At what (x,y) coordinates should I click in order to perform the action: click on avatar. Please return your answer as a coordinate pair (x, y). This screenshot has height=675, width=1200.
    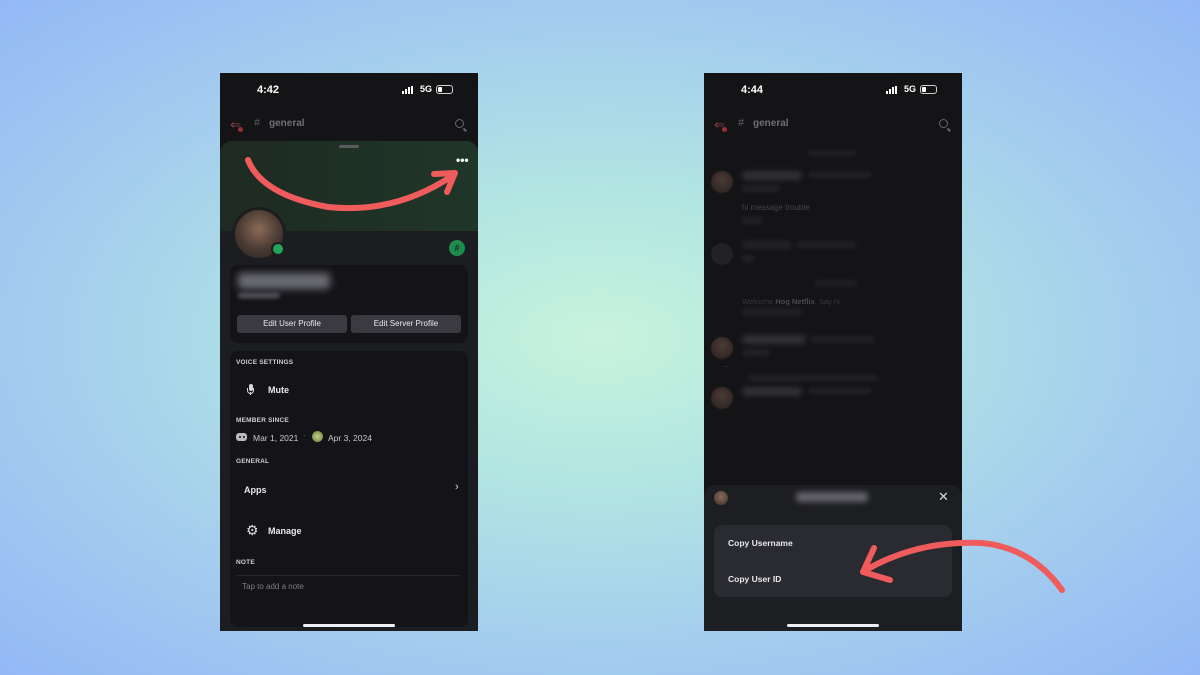
    Looking at the image, I should click on (721, 498).